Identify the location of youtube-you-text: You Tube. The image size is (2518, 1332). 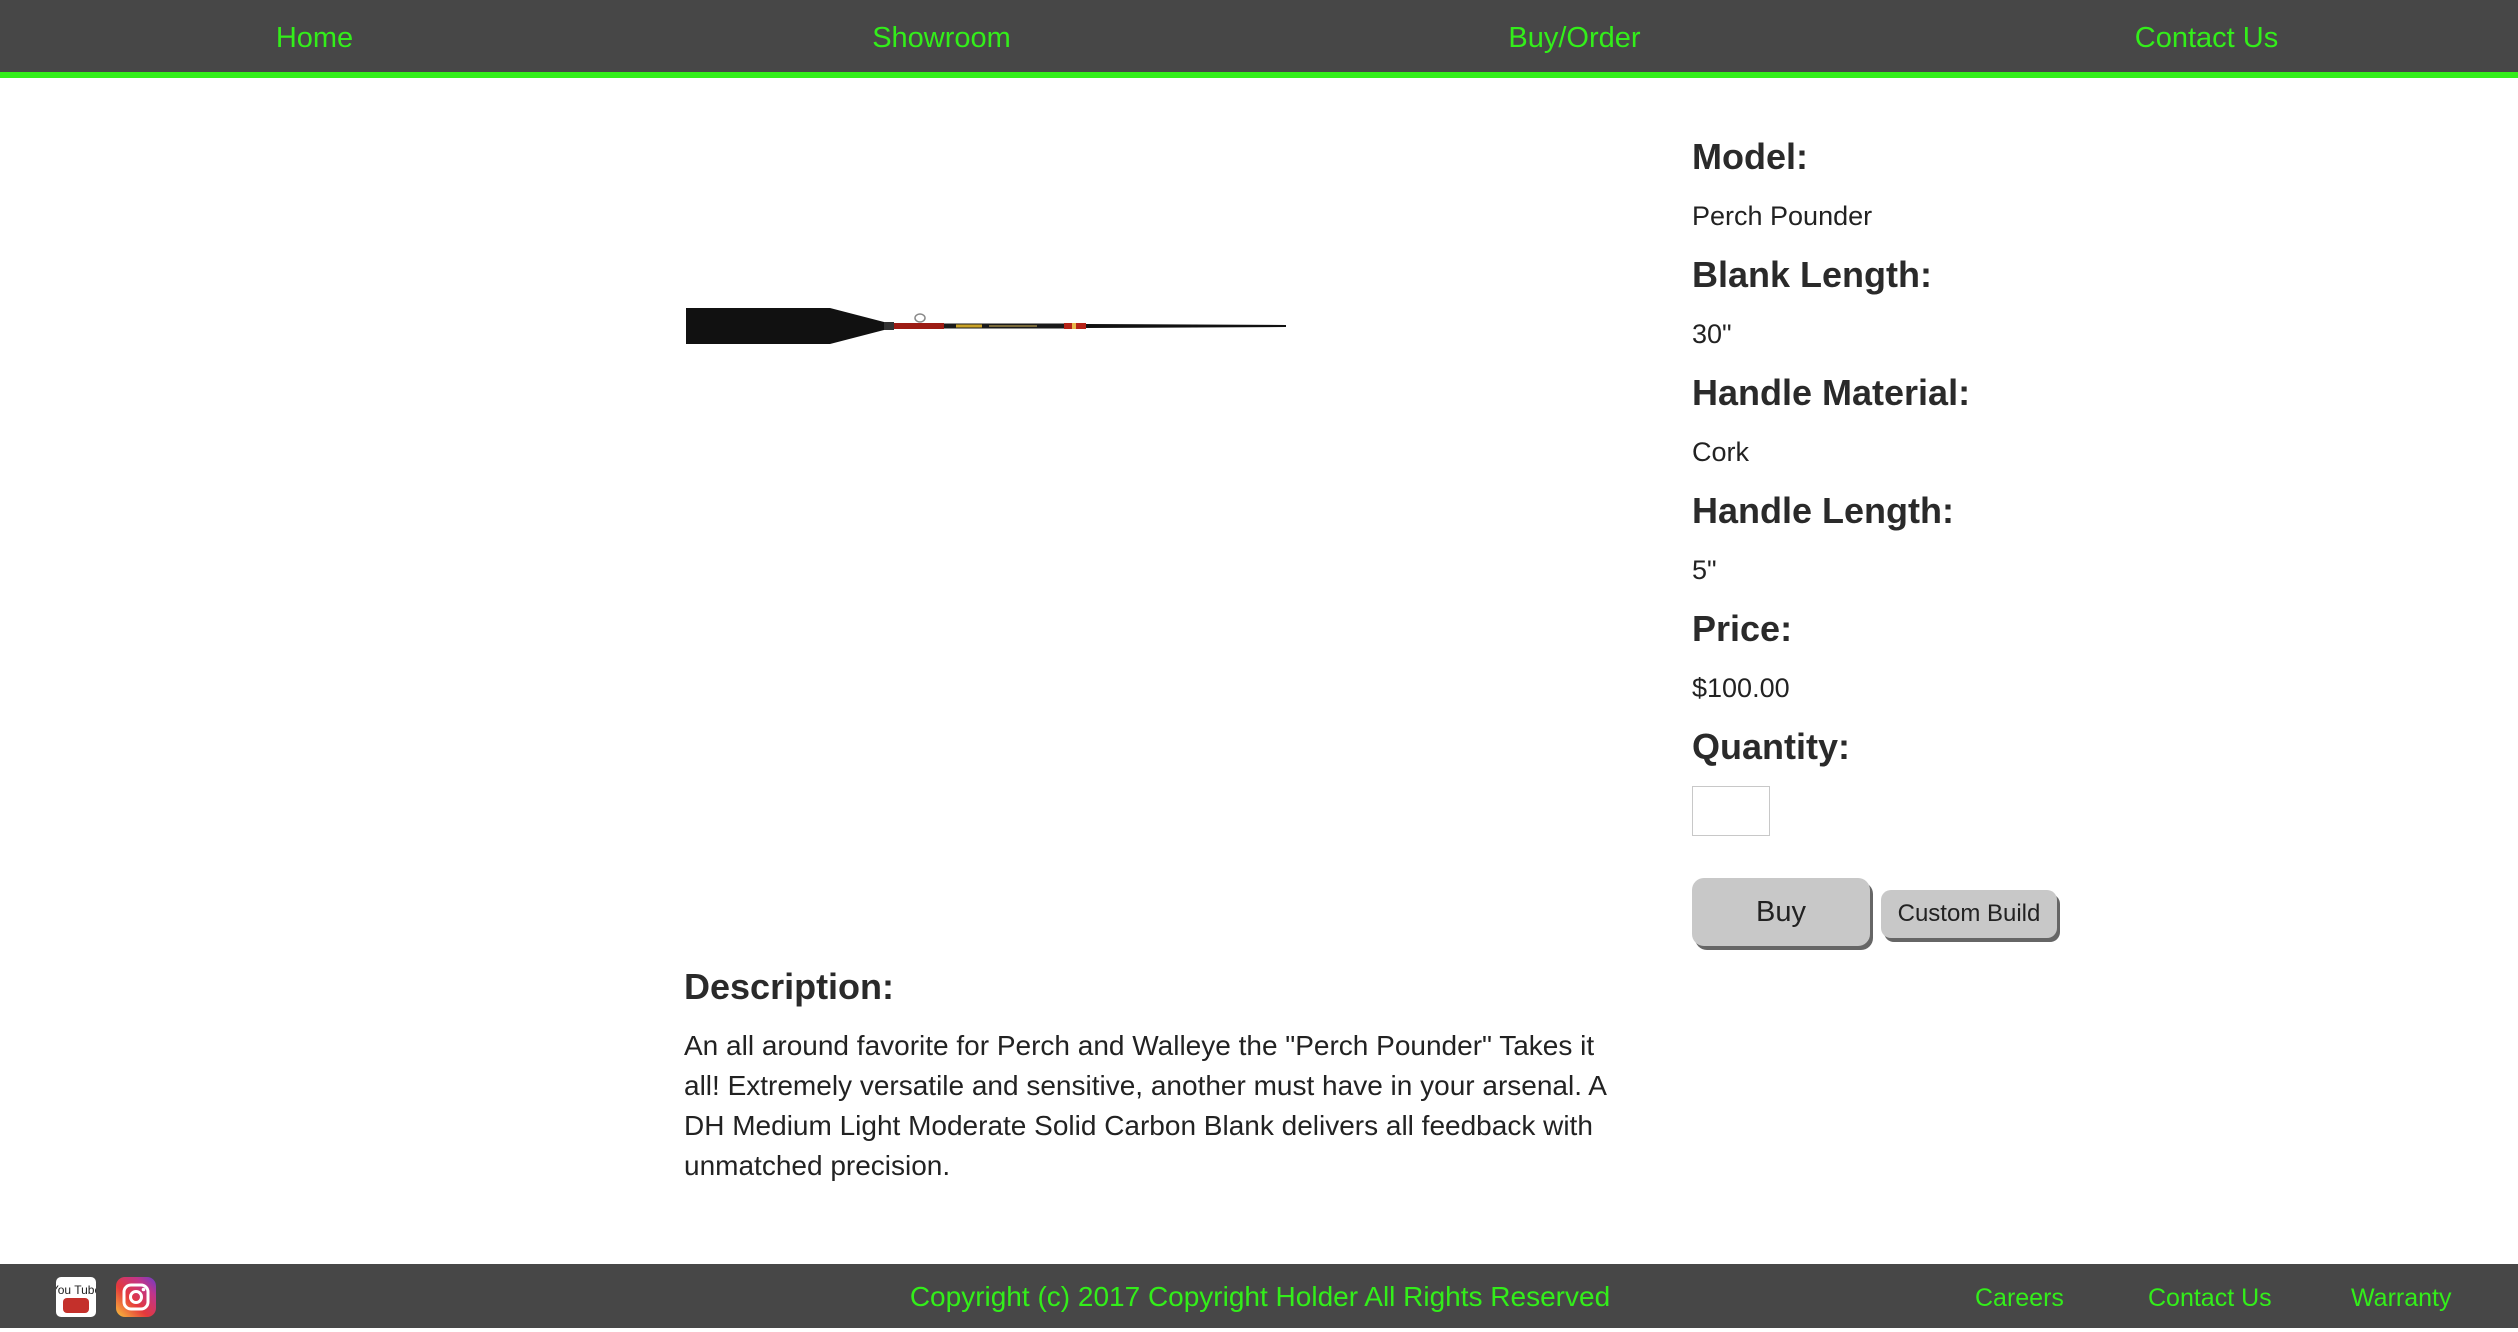
(76, 1290).